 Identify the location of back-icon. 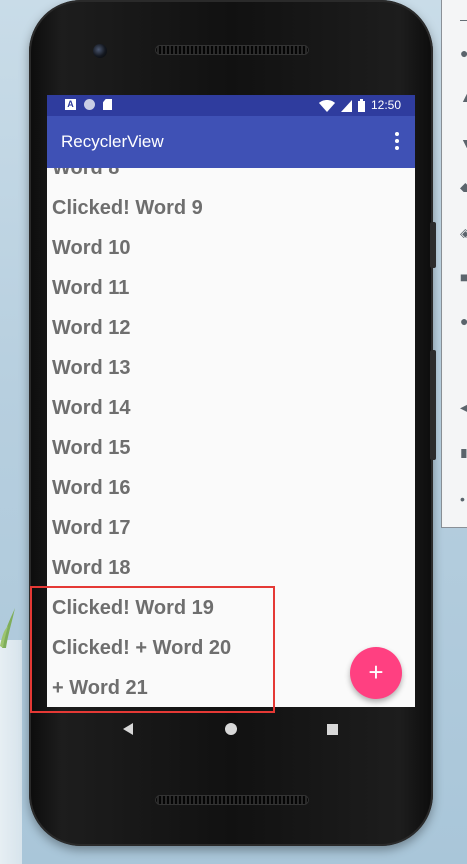
(128, 729).